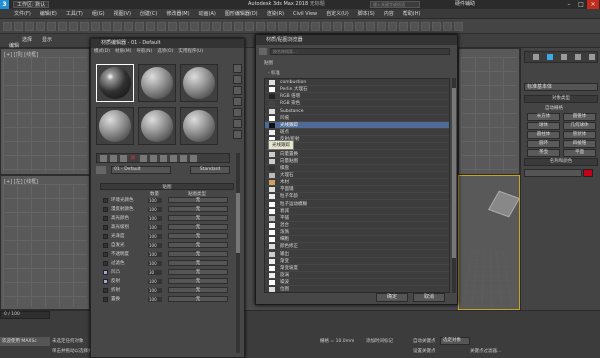 The height and width of the screenshot is (358, 600). What do you see at coordinates (588, 173) in the screenshot?
I see `object-color-swatch` at bounding box center [588, 173].